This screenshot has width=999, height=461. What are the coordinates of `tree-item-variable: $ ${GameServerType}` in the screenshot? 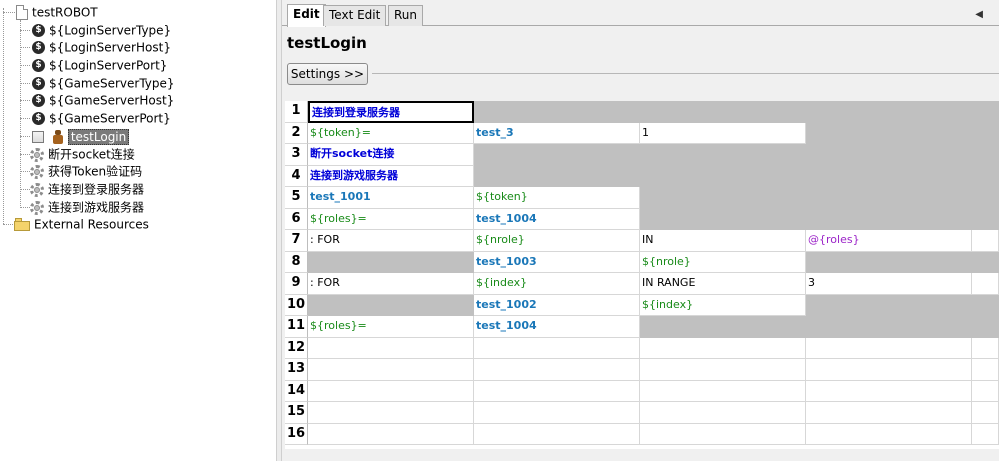 It's located at (103, 83).